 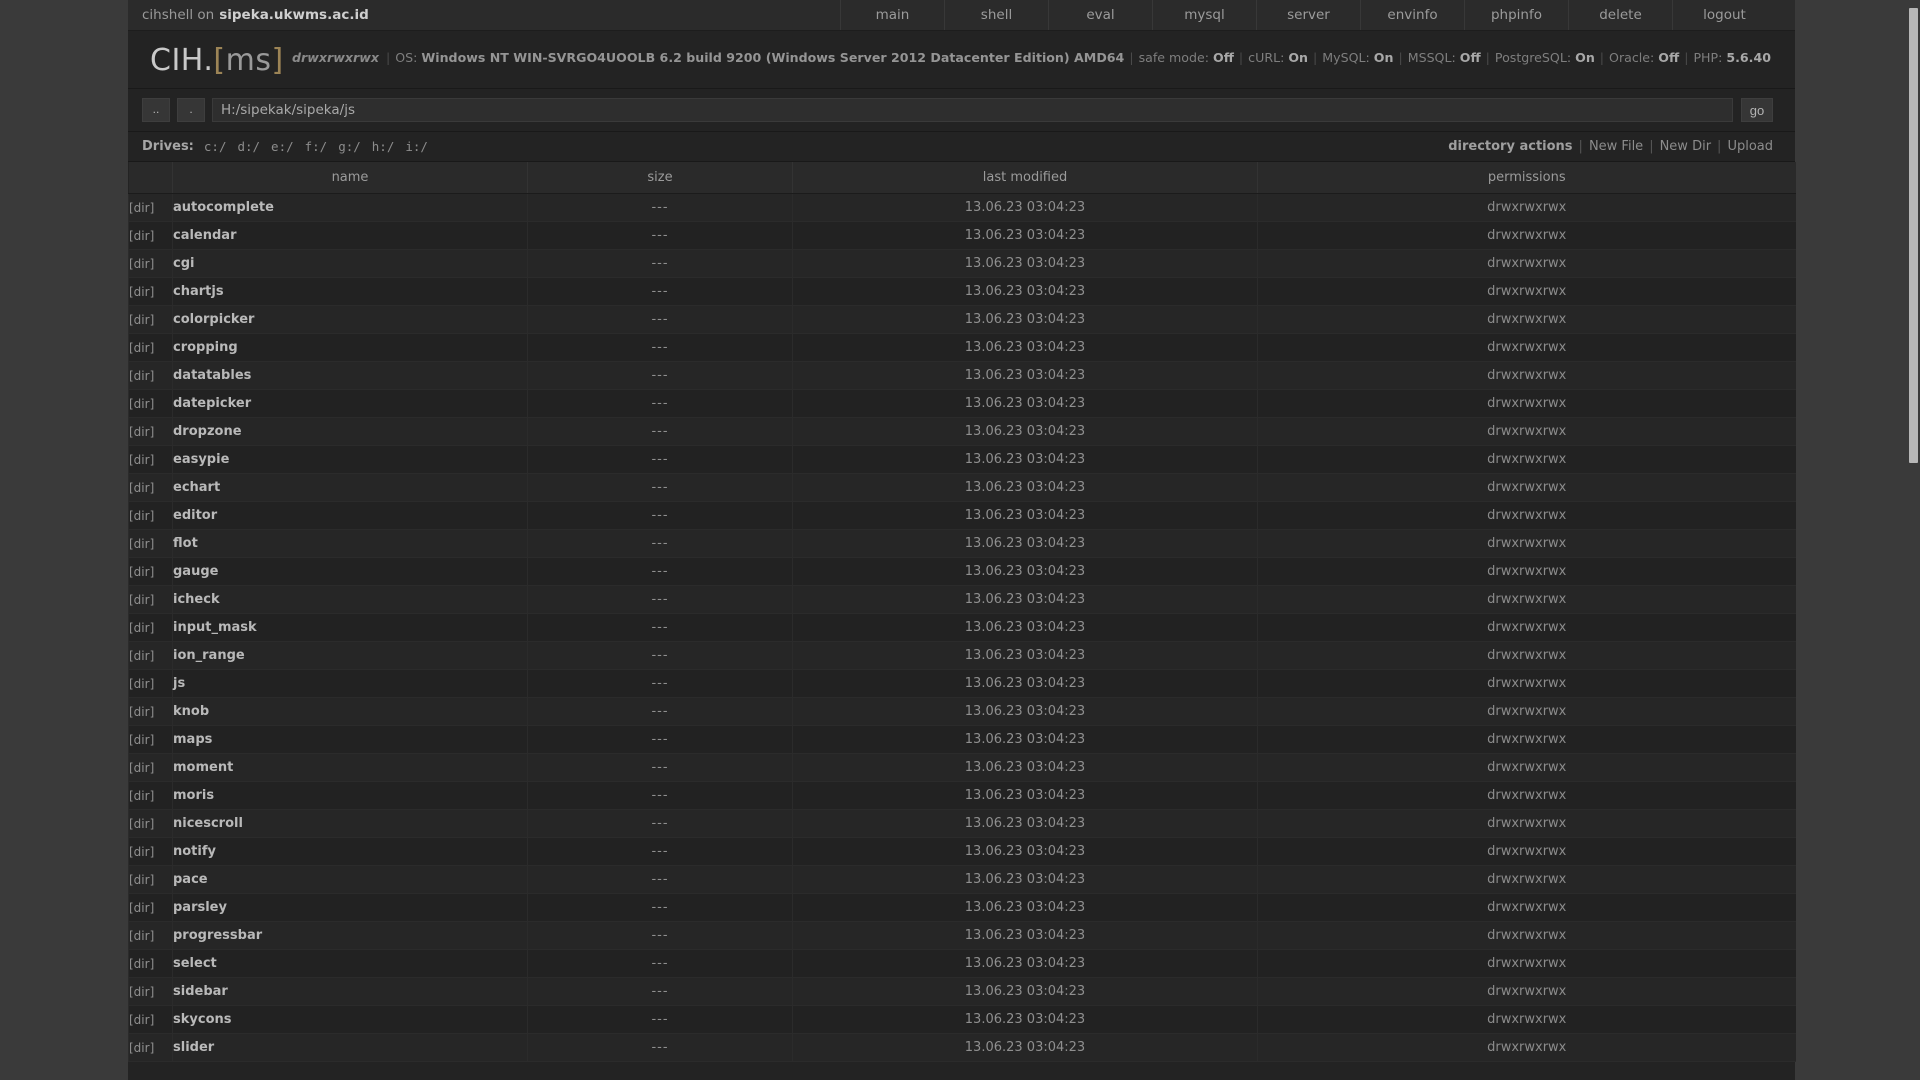 What do you see at coordinates (201, 459) in the screenshot?
I see `directory-link: easypie` at bounding box center [201, 459].